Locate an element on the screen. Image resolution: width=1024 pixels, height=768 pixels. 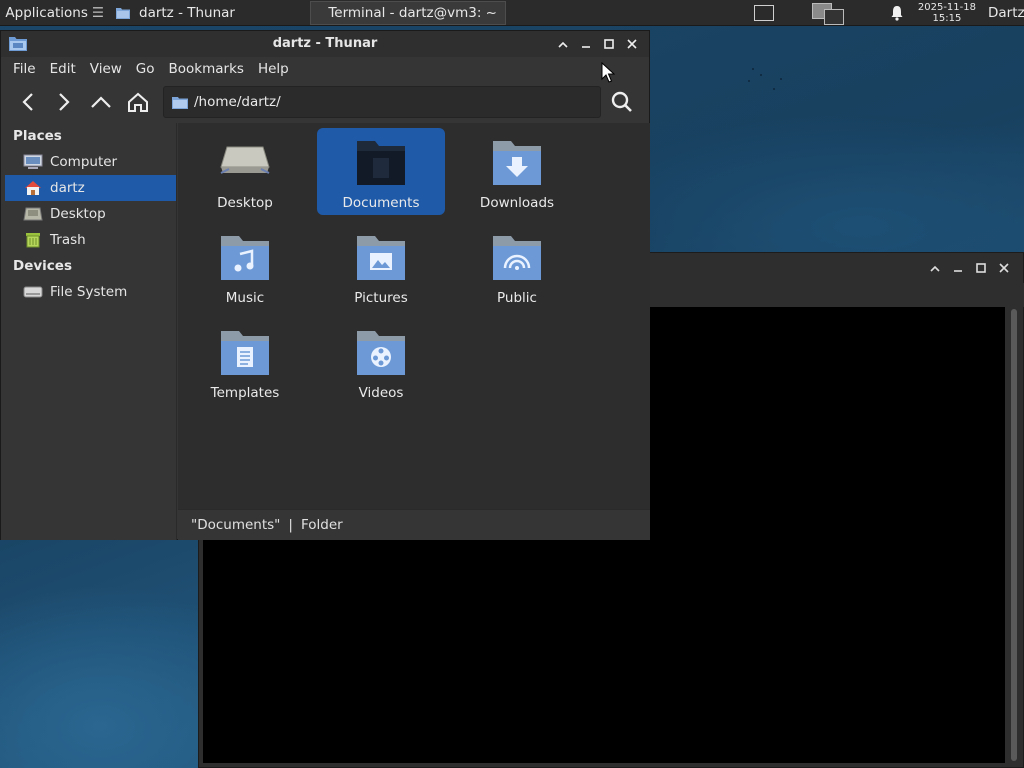
forward-button is located at coordinates (64, 102).